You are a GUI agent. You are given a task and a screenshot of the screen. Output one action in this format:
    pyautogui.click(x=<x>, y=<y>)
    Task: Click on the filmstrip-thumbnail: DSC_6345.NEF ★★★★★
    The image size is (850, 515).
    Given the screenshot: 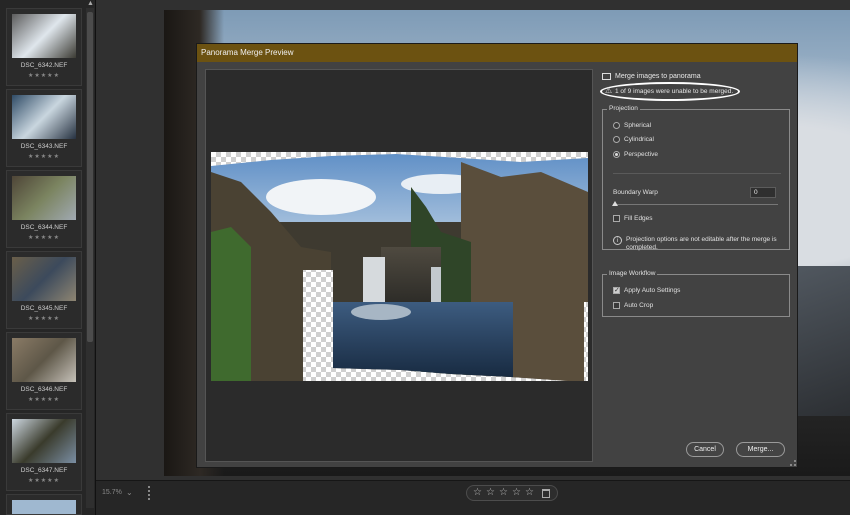 What is the action you would take?
    pyautogui.click(x=44, y=290)
    